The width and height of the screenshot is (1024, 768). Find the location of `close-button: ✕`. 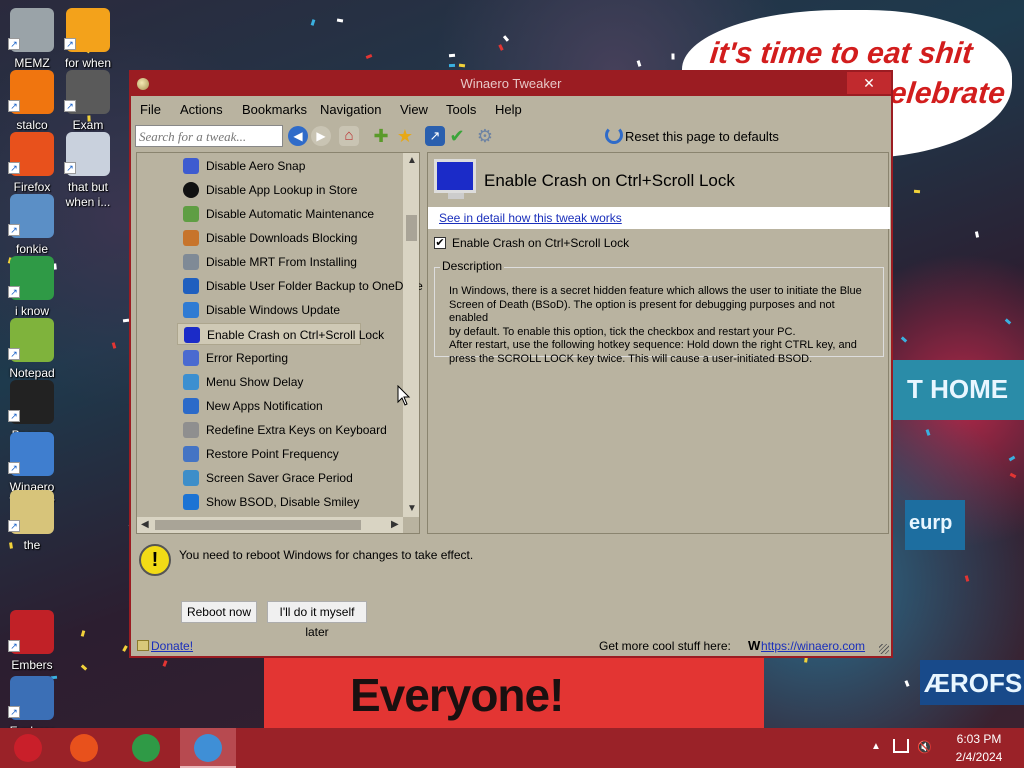

close-button: ✕ is located at coordinates (869, 83).